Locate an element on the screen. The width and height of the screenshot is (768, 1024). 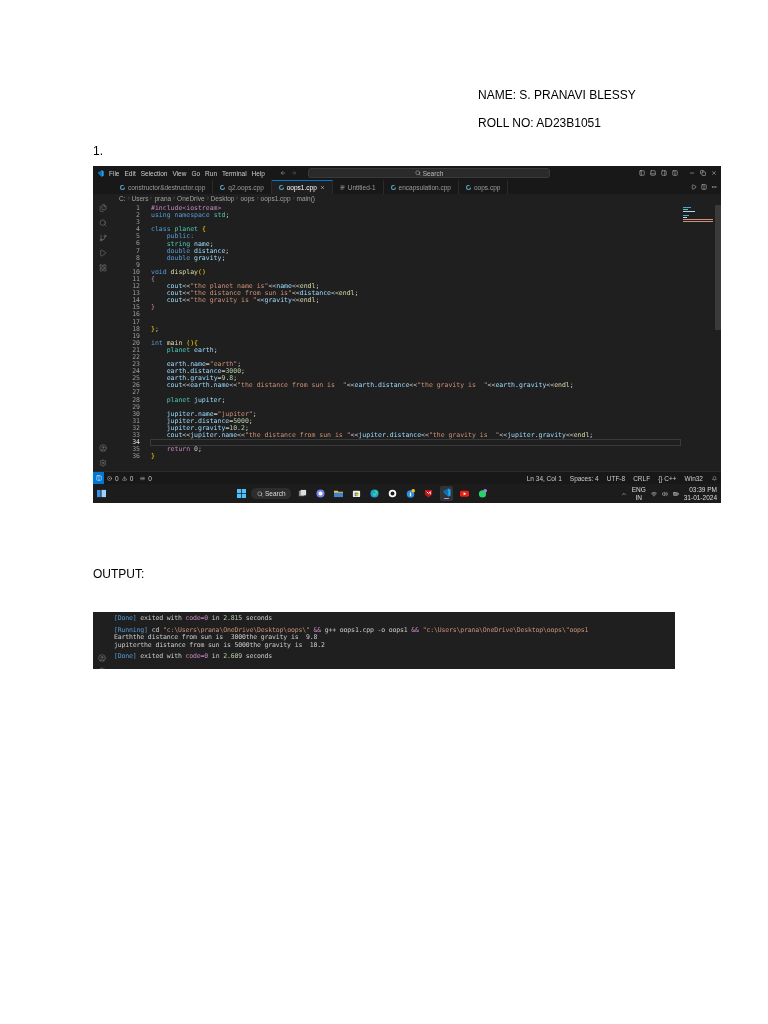
output-heading: OUTPUT: is located at coordinates (119, 574).